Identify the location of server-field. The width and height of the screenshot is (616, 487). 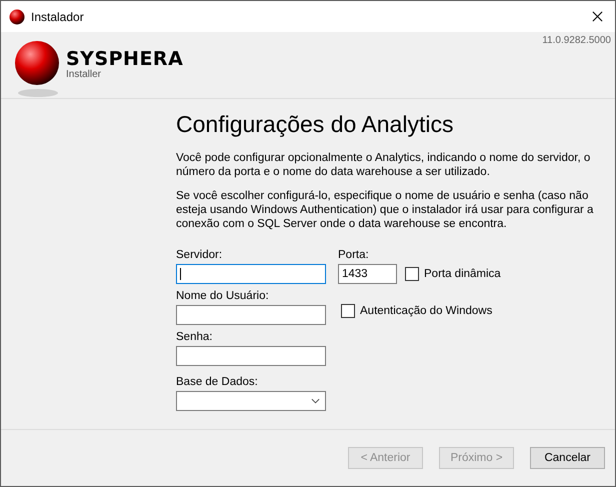
(251, 274).